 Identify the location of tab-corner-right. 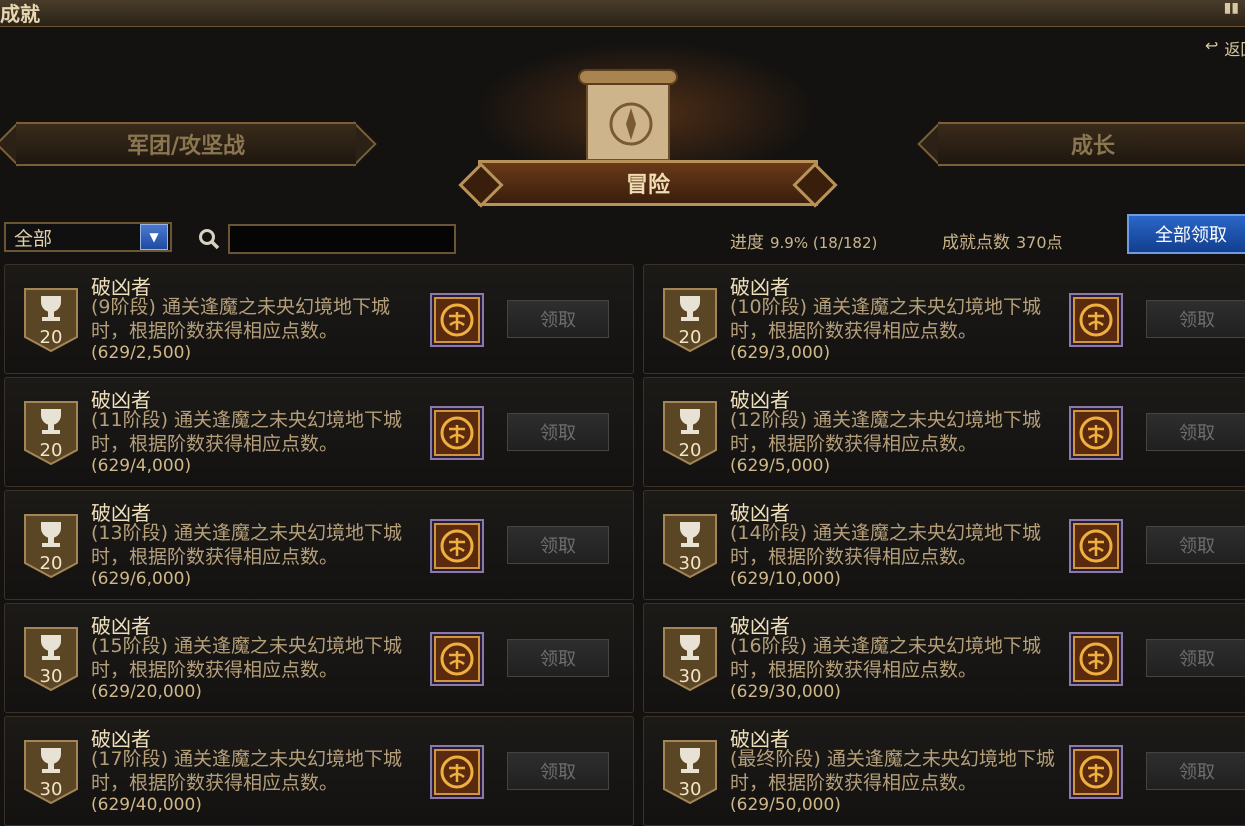
(815, 185).